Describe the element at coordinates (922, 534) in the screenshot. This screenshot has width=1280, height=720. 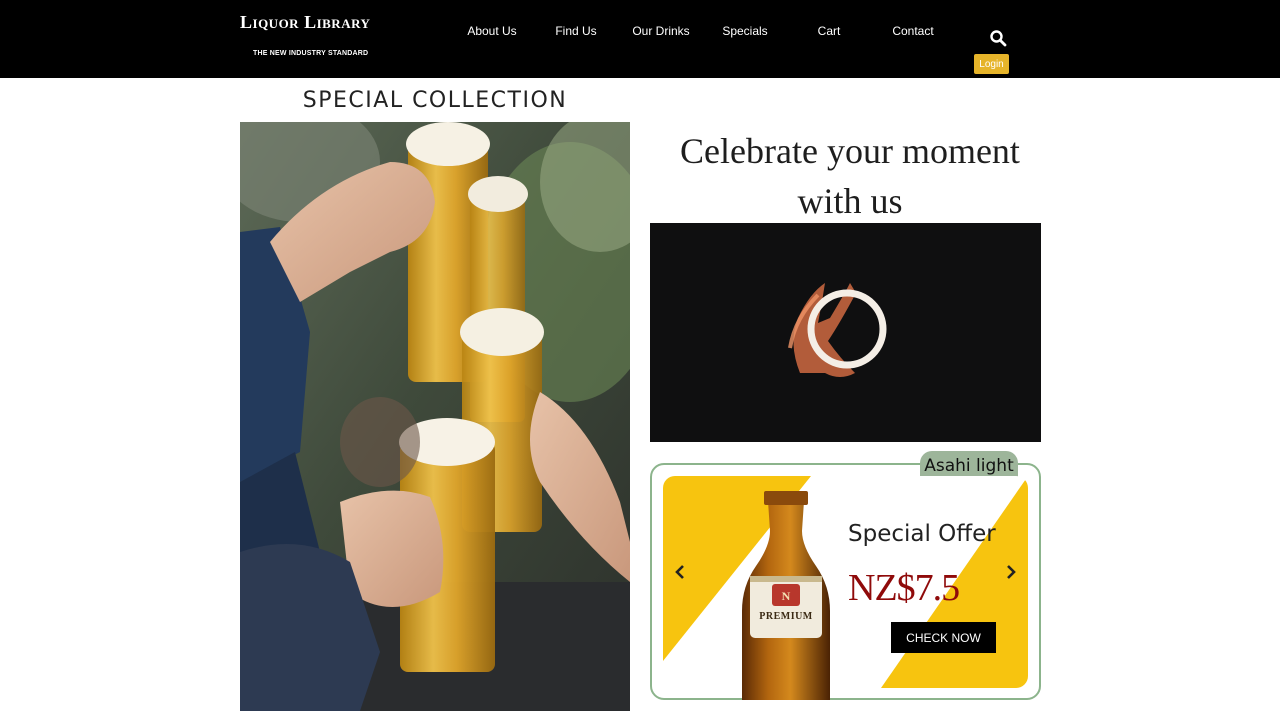
I see `offer-title: Special Offer` at that location.